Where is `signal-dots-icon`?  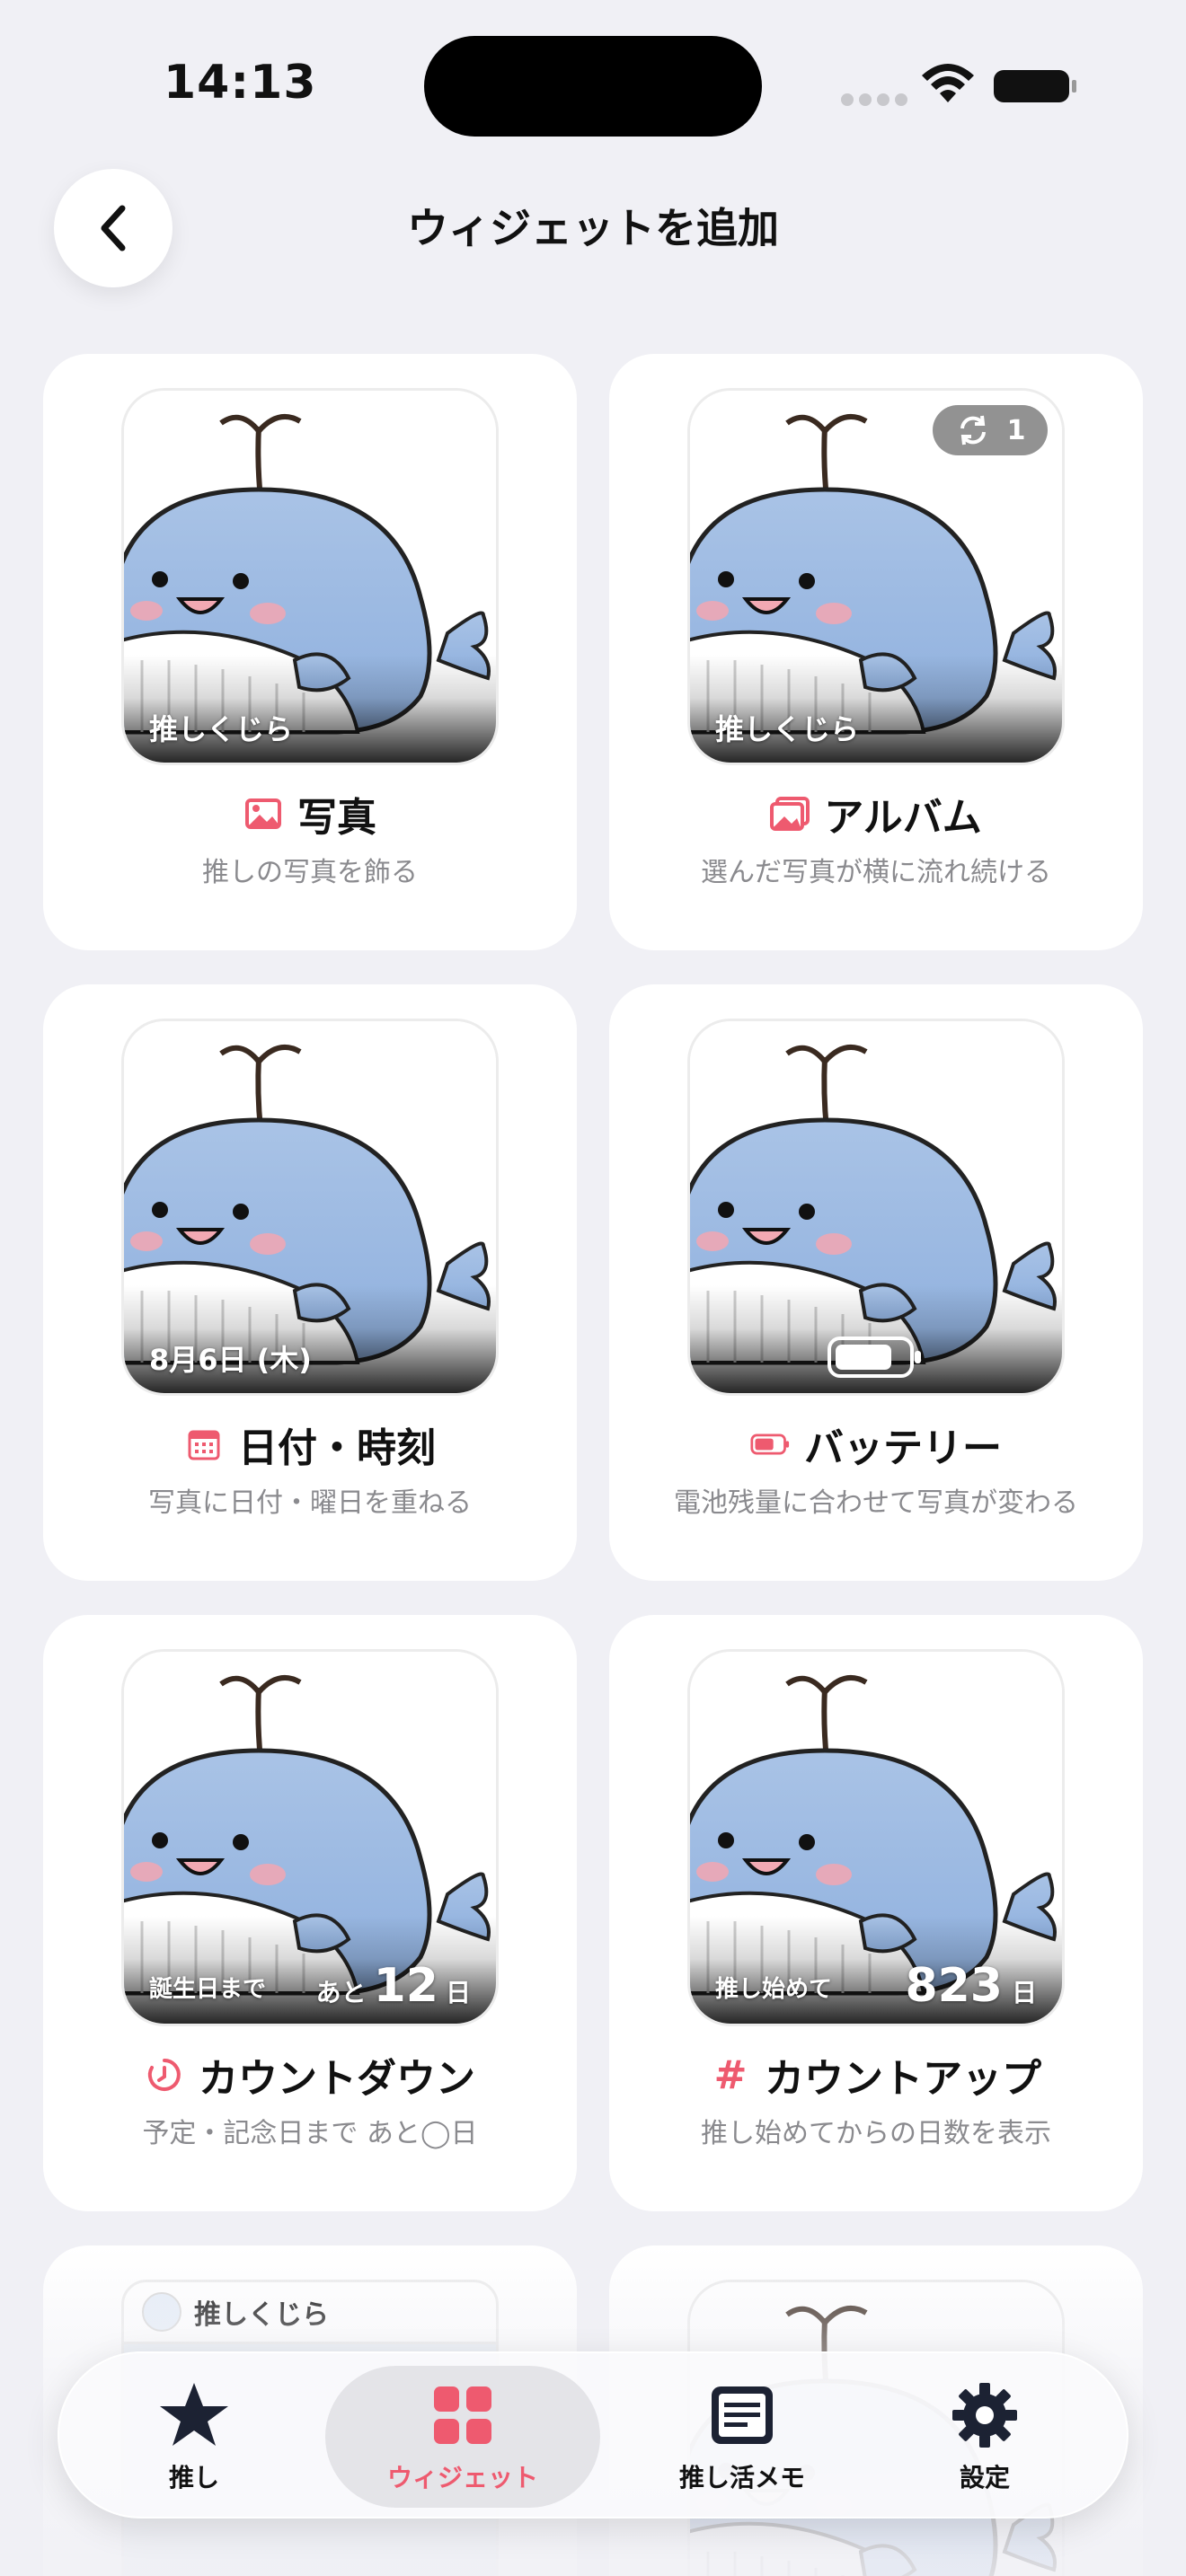
signal-dots-icon is located at coordinates (874, 99).